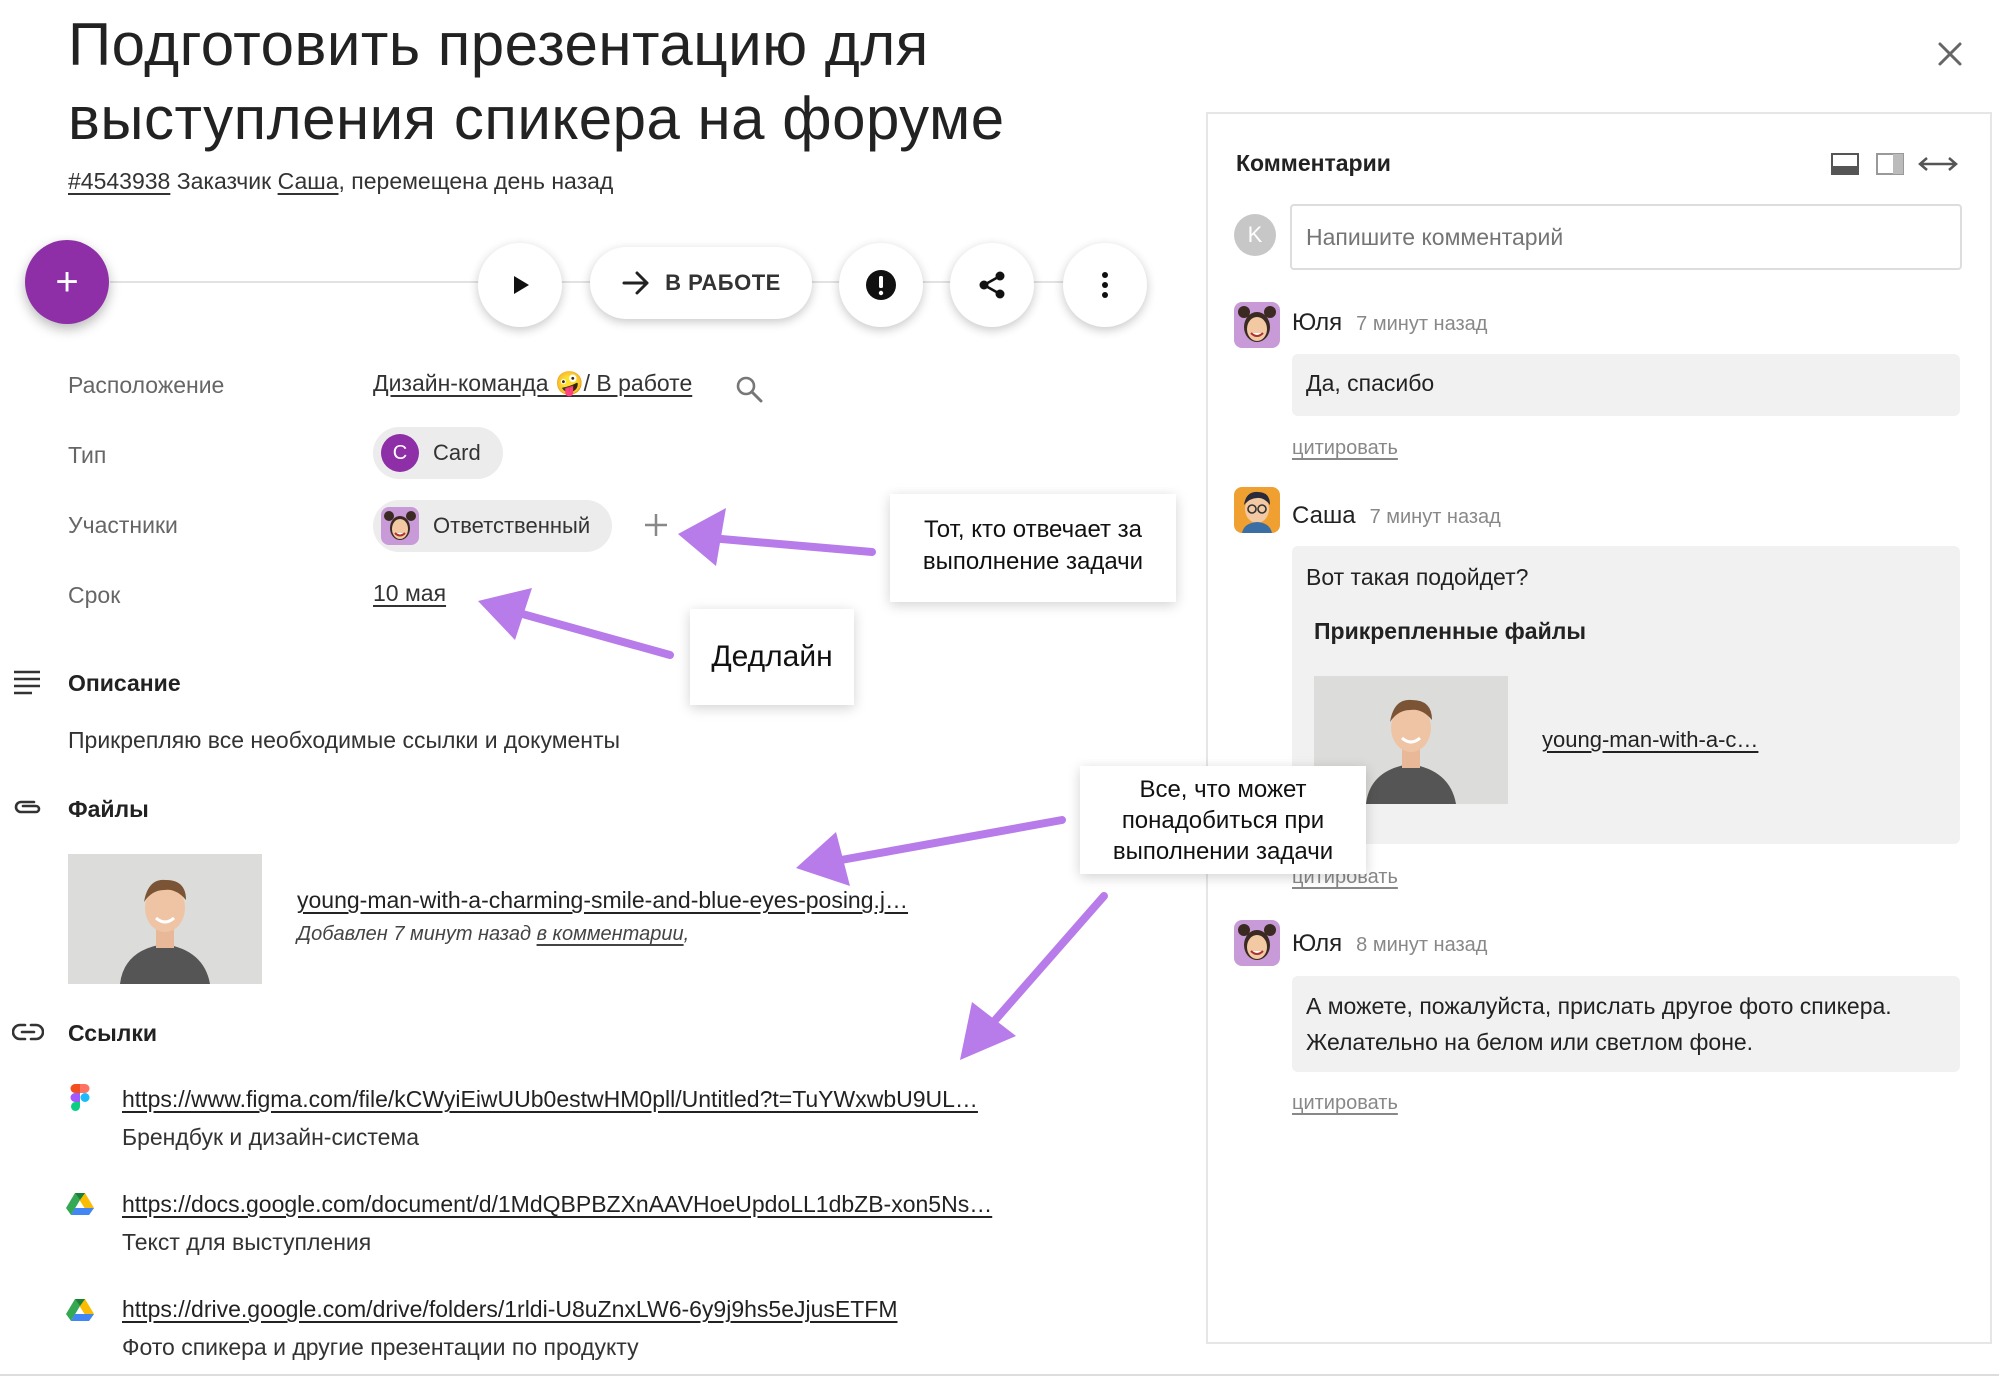 This screenshot has height=1376, width=1999. I want to click on annotation-arrows, so click(793, 784).